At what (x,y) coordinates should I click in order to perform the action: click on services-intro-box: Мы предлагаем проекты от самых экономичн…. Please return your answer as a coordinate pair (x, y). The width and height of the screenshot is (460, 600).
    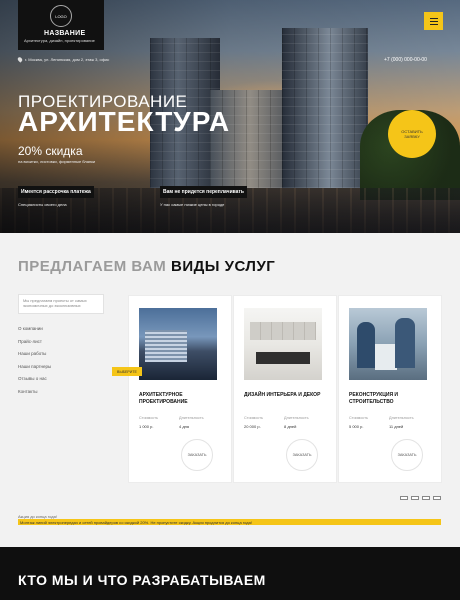
    Looking at the image, I should click on (61, 304).